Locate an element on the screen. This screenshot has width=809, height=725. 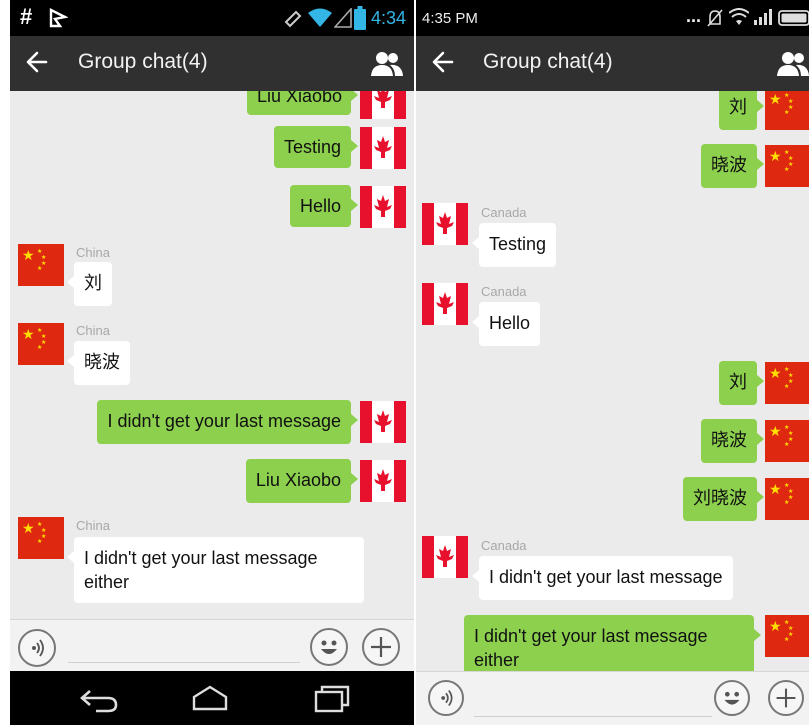
status-time: 4:35 PM is located at coordinates (450, 18).